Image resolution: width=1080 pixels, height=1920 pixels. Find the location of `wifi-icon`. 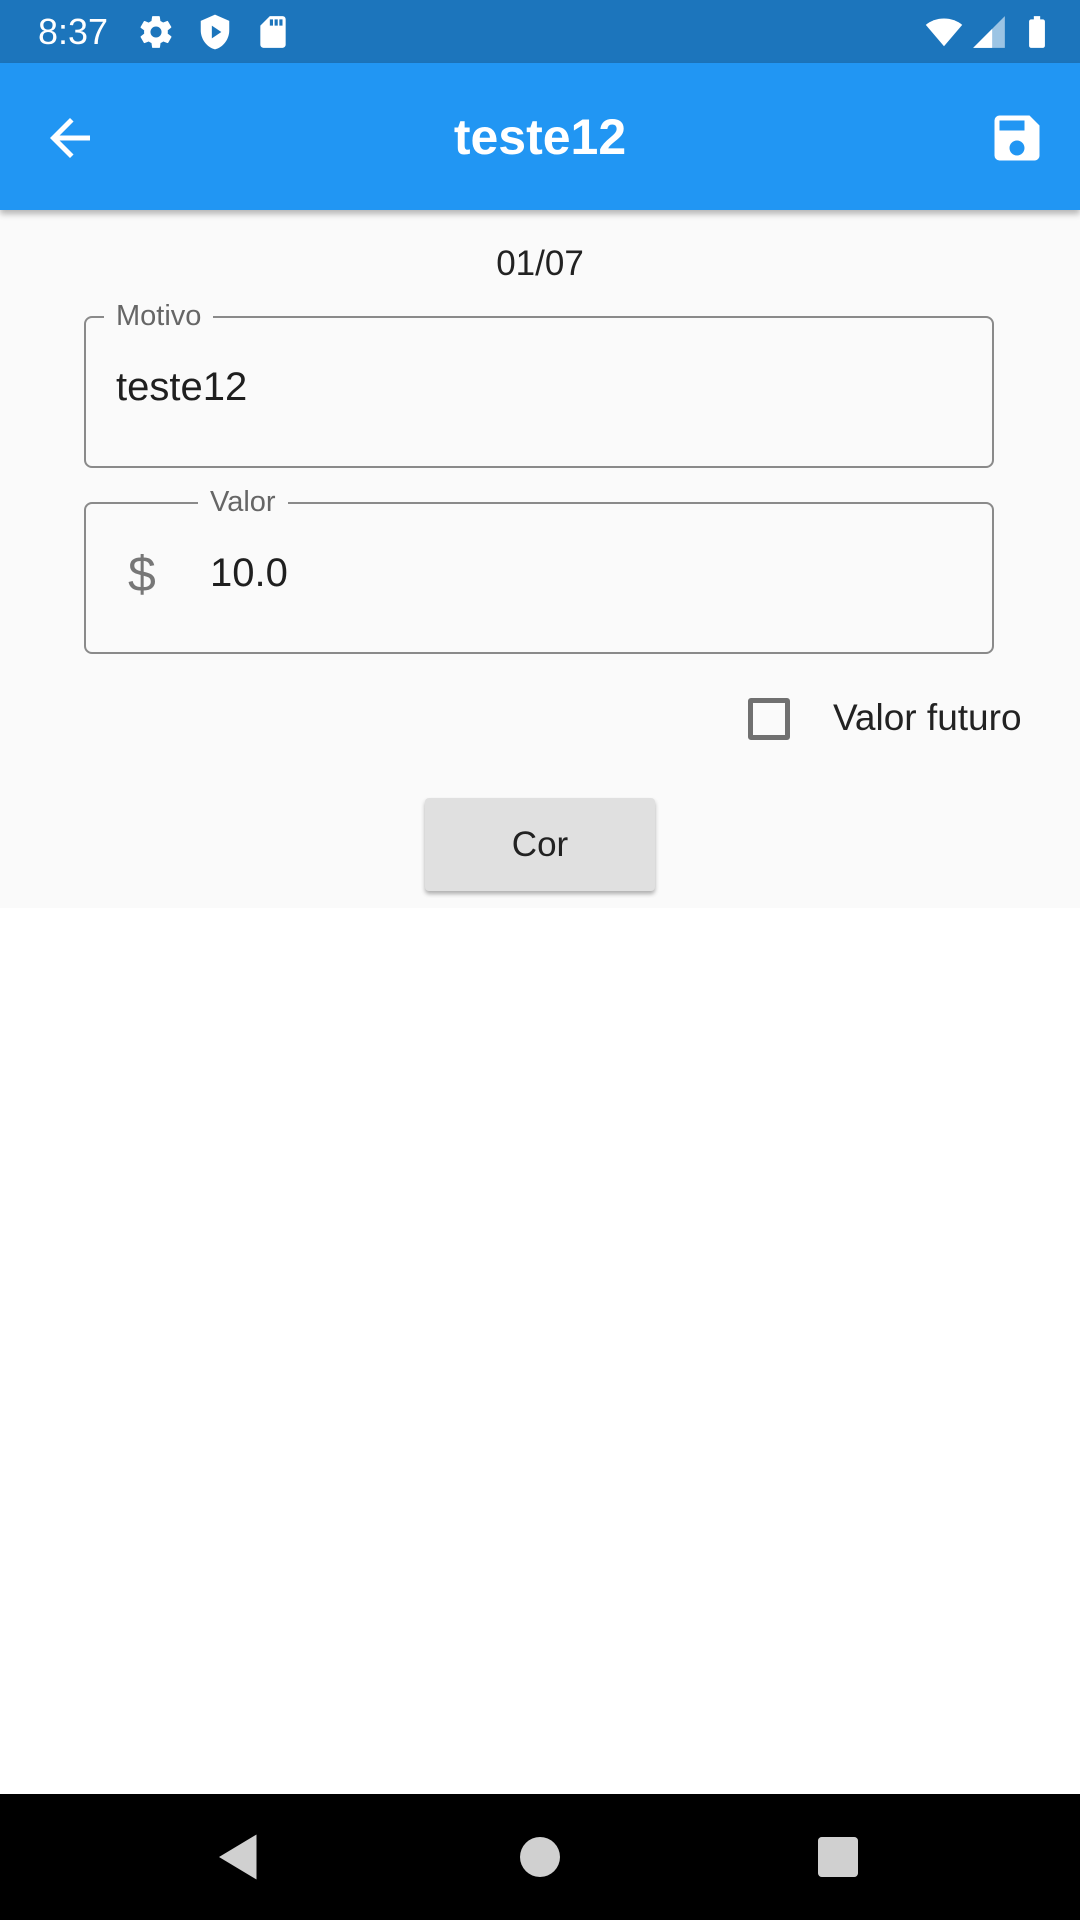

wifi-icon is located at coordinates (944, 32).